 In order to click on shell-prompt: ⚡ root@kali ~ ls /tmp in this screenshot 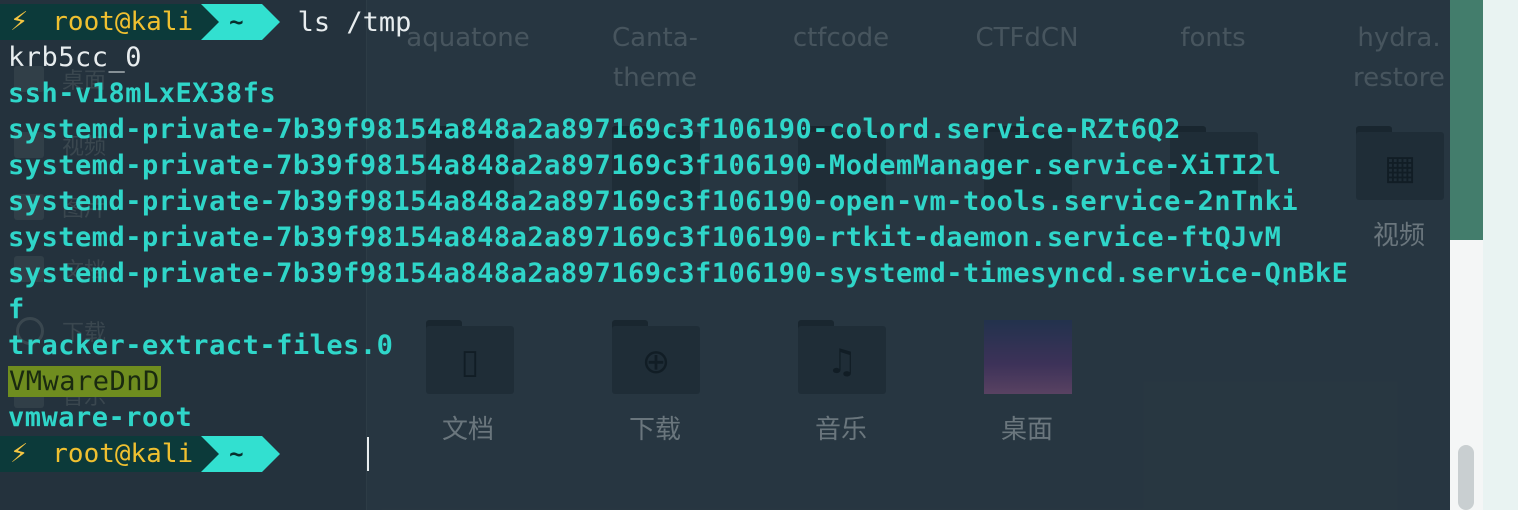, I will do `click(205, 22)`.